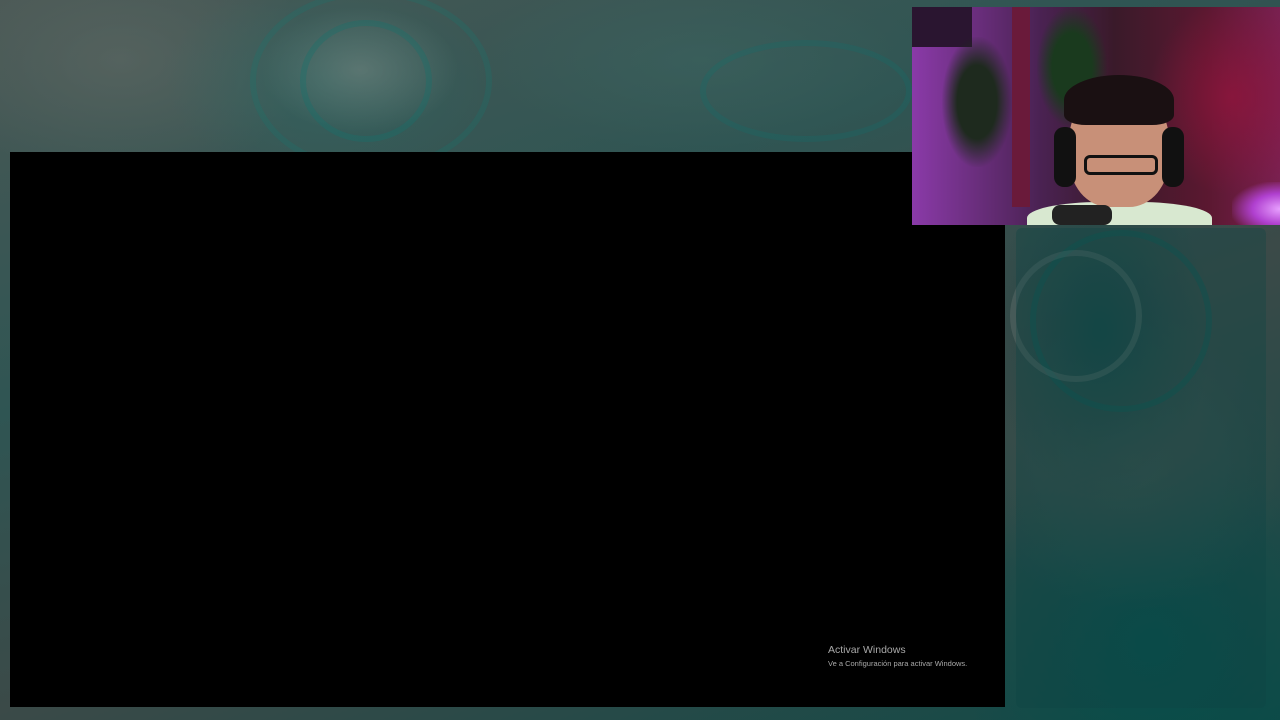  What do you see at coordinates (1065, 157) in the screenshot?
I see `headphones-left` at bounding box center [1065, 157].